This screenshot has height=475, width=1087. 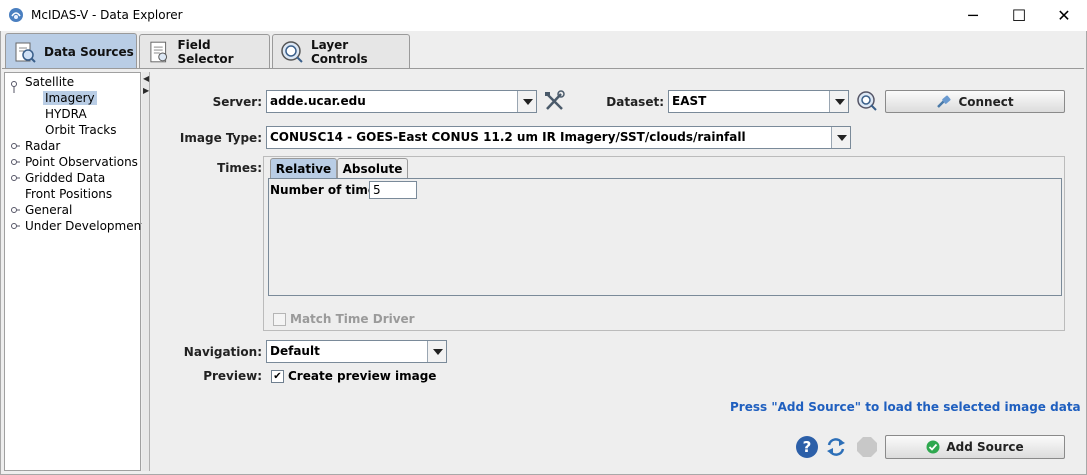 I want to click on tree-item-point-observations: Point Observations, so click(x=81, y=162).